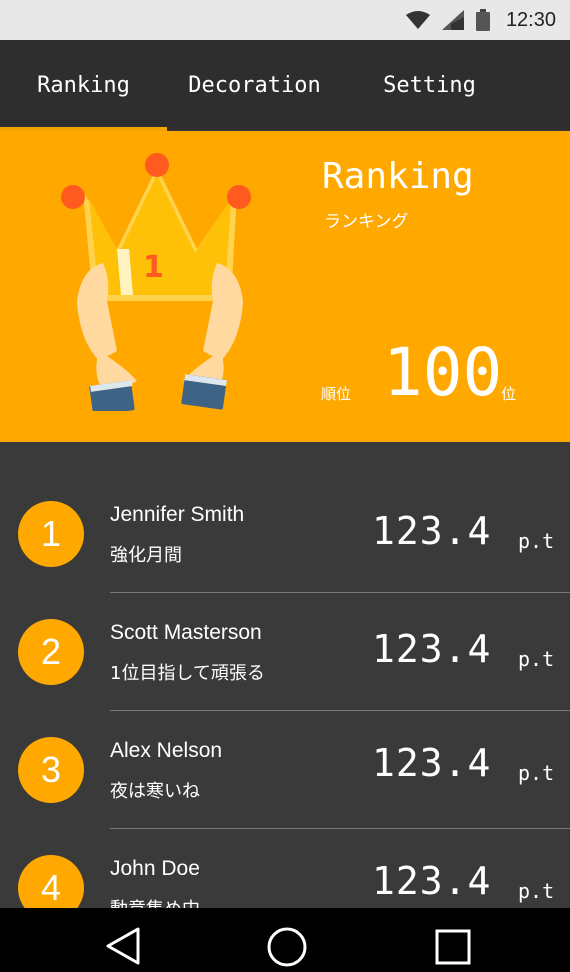 The image size is (570, 972). I want to click on ranking-row-2: 2 Scott Masterson 1位目指して頑張る 123.4 p.t, so click(285, 652).